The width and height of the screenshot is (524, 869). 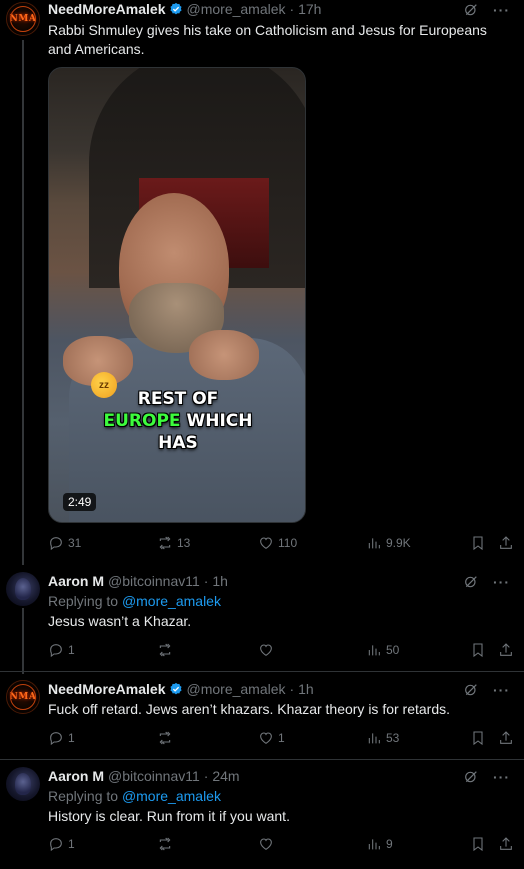 What do you see at coordinates (398, 543) in the screenshot?
I see `views-count: 9.9K` at bounding box center [398, 543].